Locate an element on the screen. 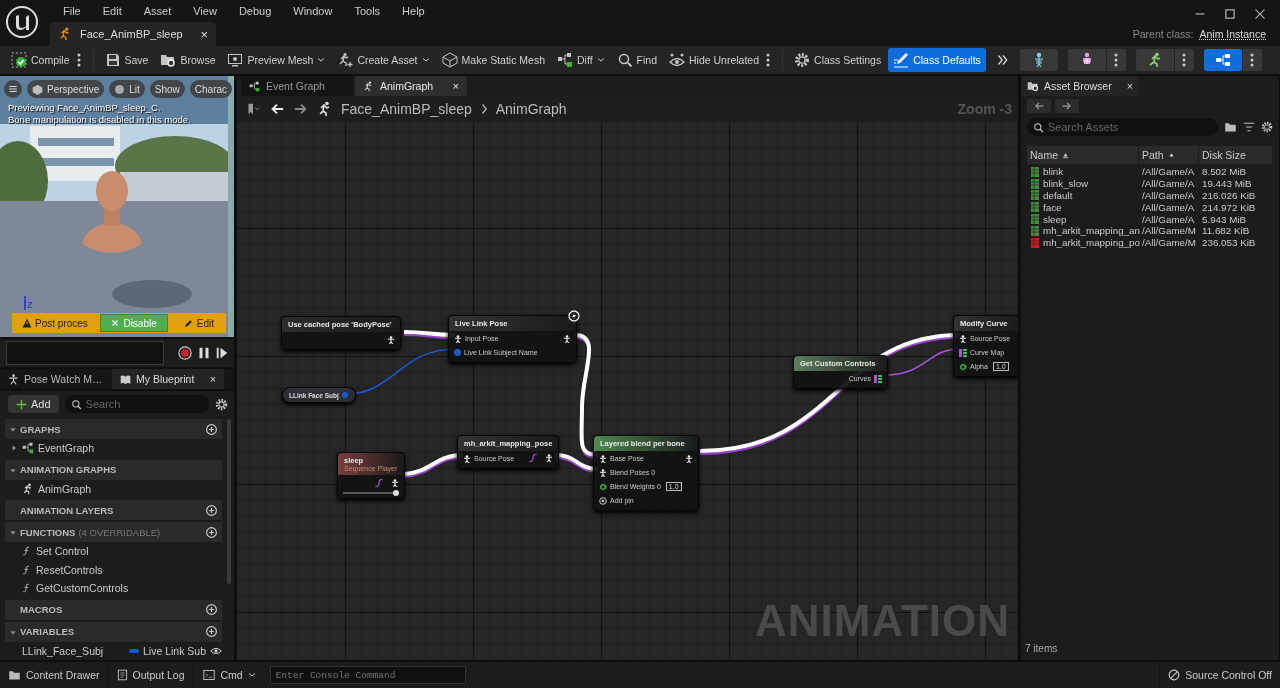 Image resolution: width=1280 pixels, height=688 pixels. pencil-icon is located at coordinates (188, 323).